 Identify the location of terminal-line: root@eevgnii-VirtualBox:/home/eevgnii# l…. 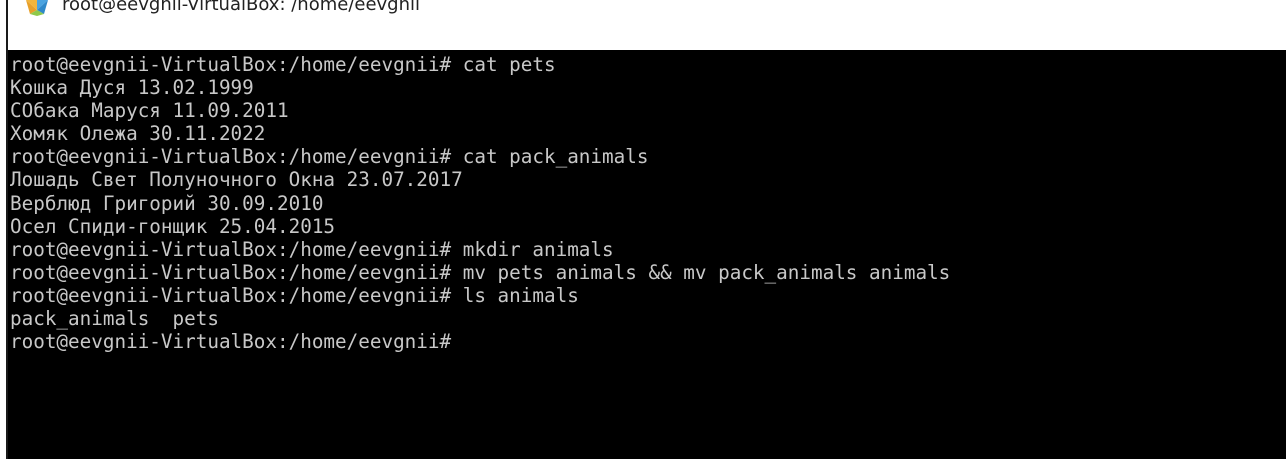
(294, 295).